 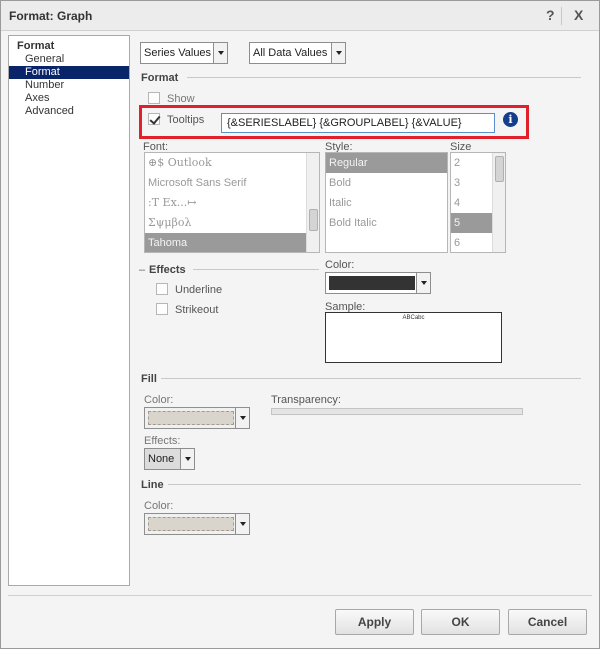 What do you see at coordinates (226, 183) in the screenshot?
I see `font-item-microsoft-sans-serif: Microsoft Sans Serif` at bounding box center [226, 183].